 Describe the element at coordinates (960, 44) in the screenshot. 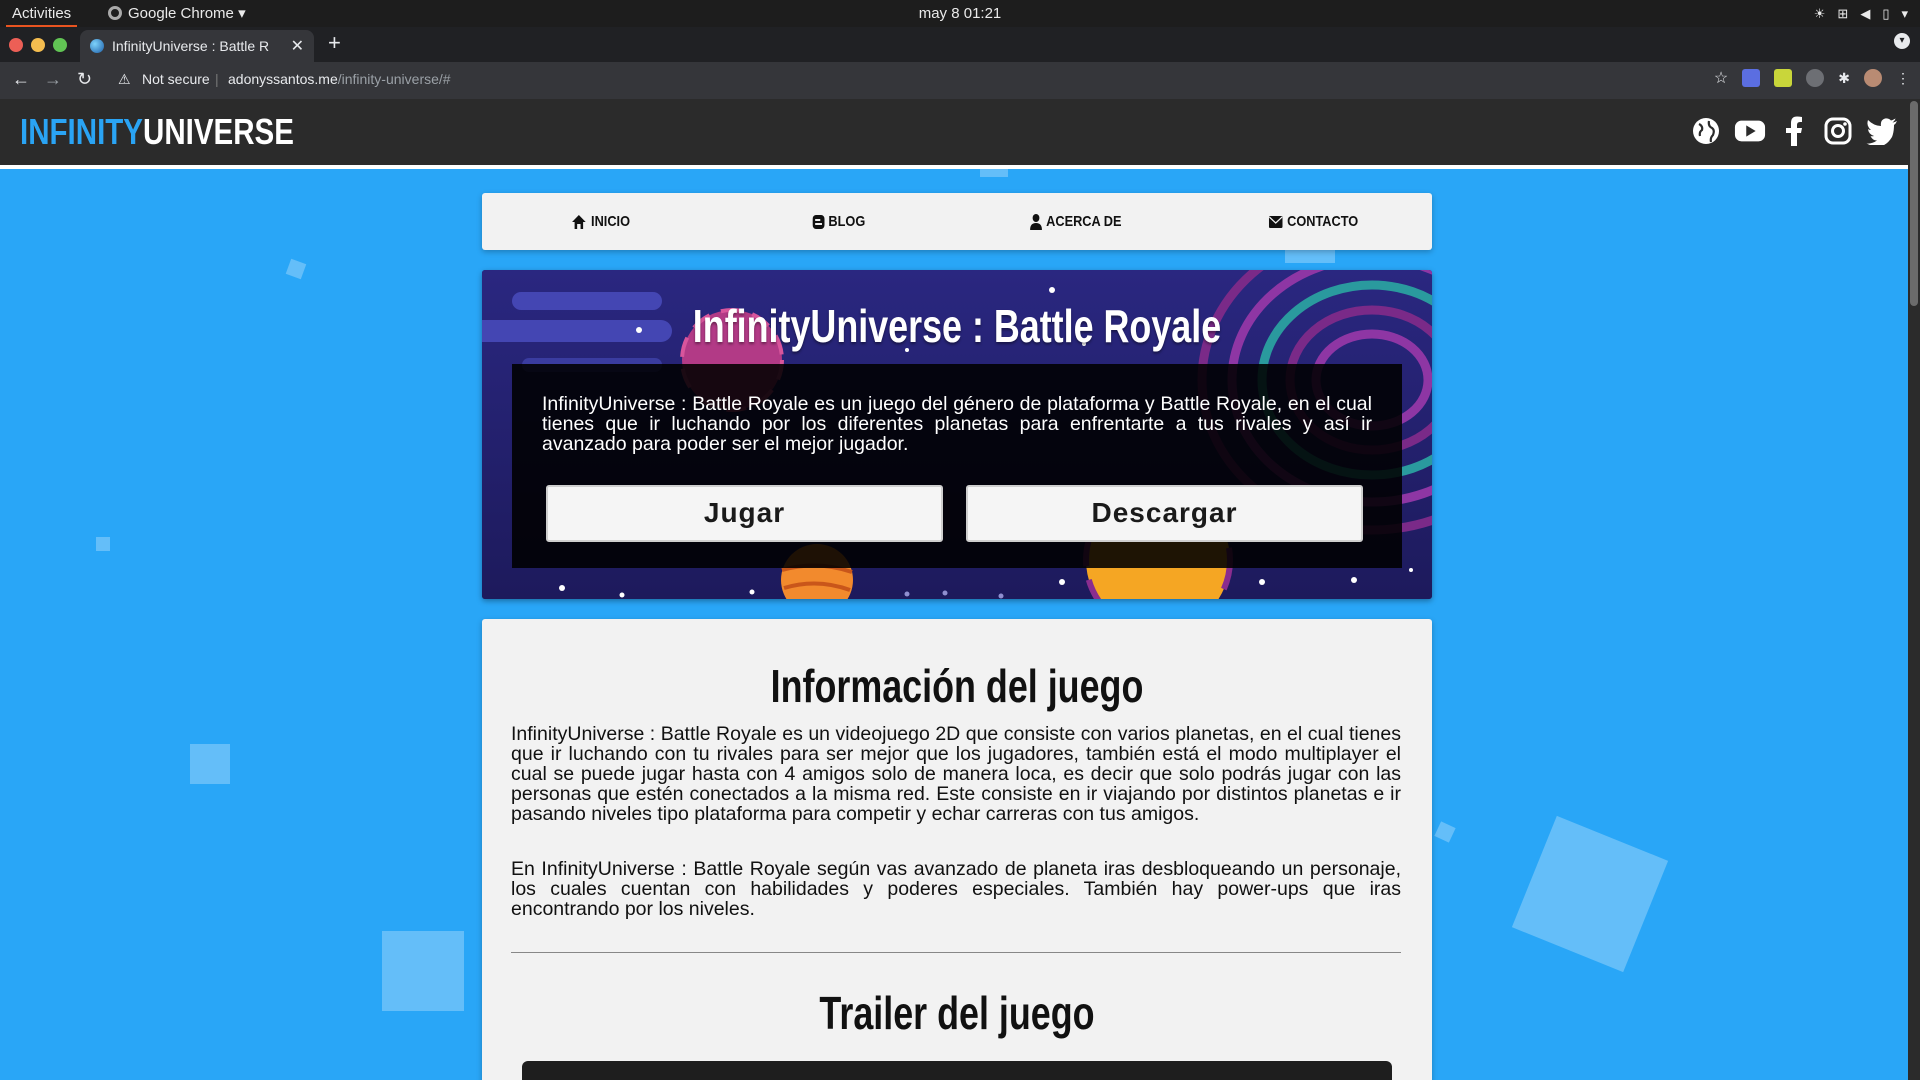

I see `tab-strip: InfinityUniverse : Battle R ✕ + ▾` at that location.